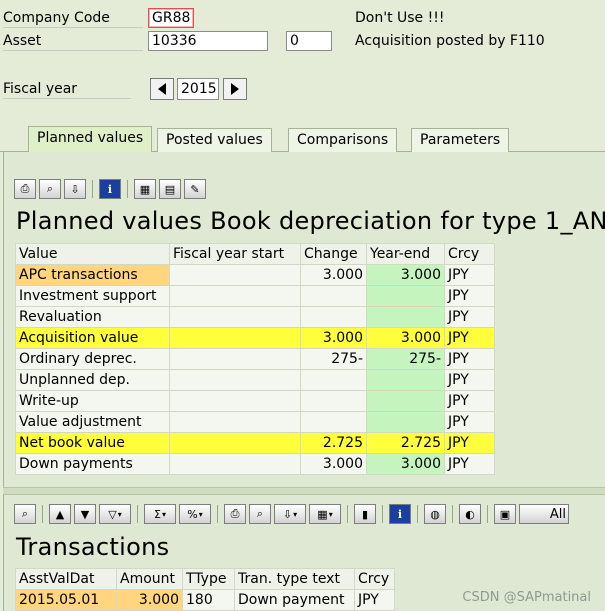 The image size is (605, 611). Describe the element at coordinates (162, 89) in the screenshot. I see `previous-year-button` at that location.